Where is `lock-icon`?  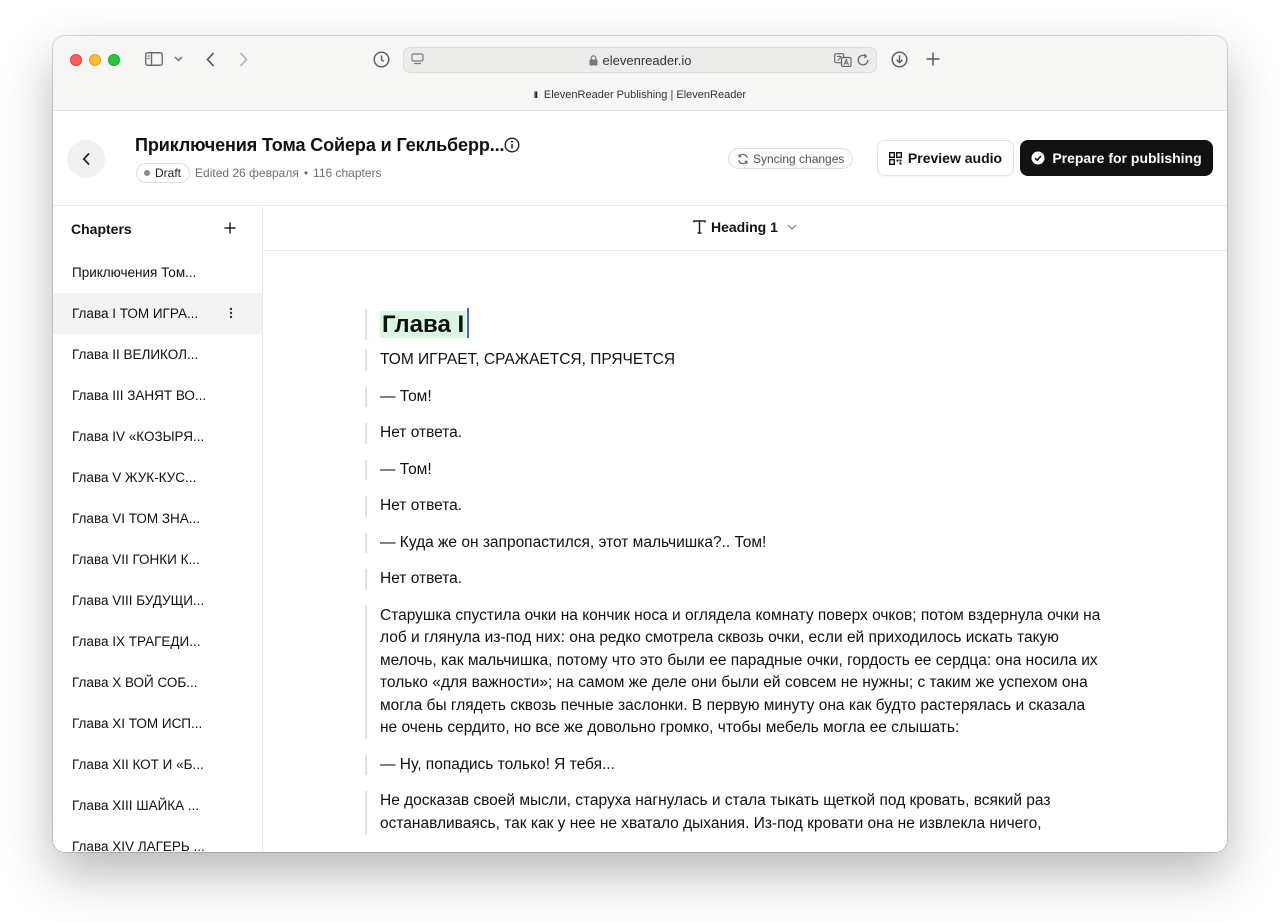 lock-icon is located at coordinates (593, 61).